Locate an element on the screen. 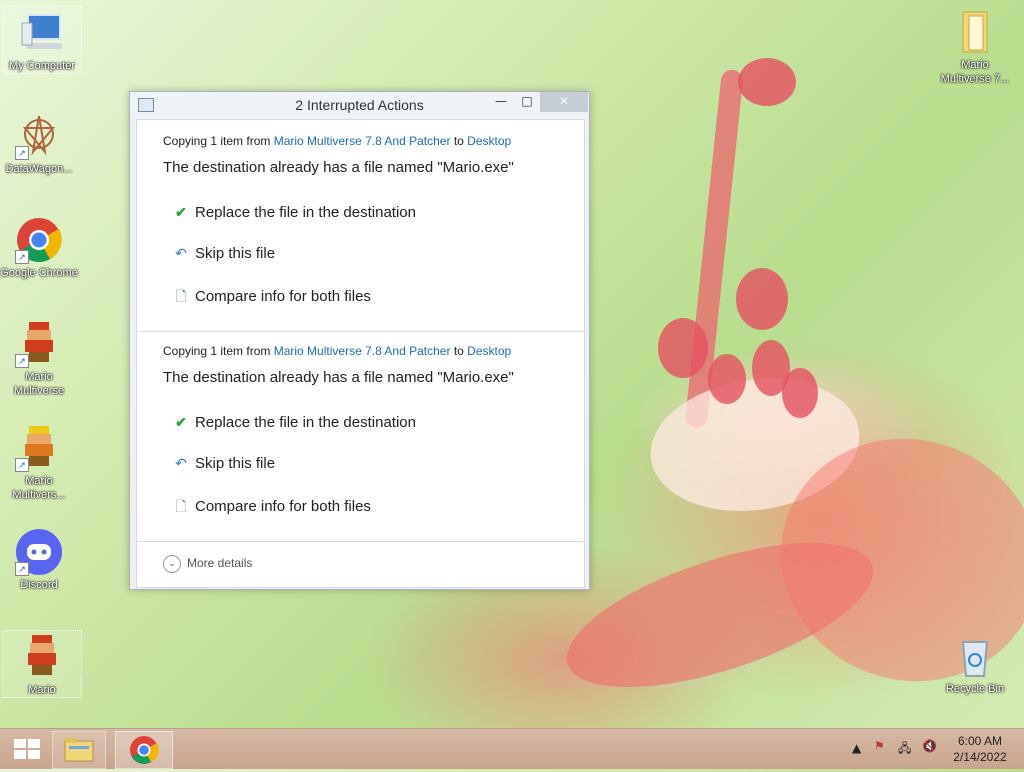 The height and width of the screenshot is (772, 1024). chrome-icon is located at coordinates (144, 750).